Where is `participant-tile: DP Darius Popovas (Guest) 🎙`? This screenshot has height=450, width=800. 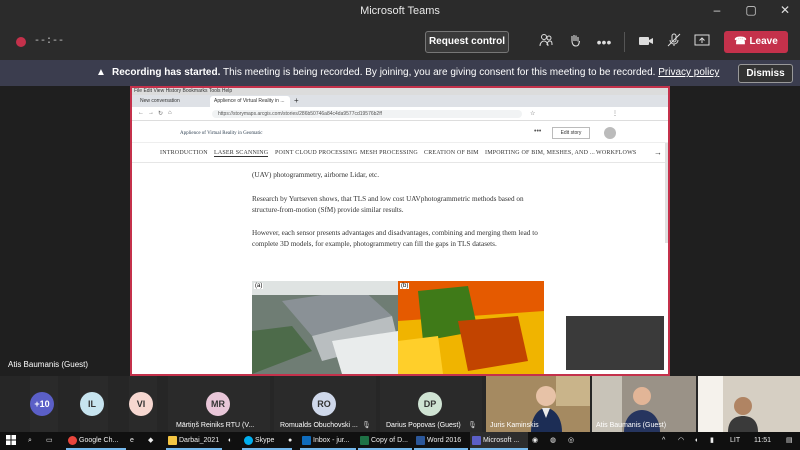 participant-tile: DP Darius Popovas (Guest) 🎙 is located at coordinates (431, 404).